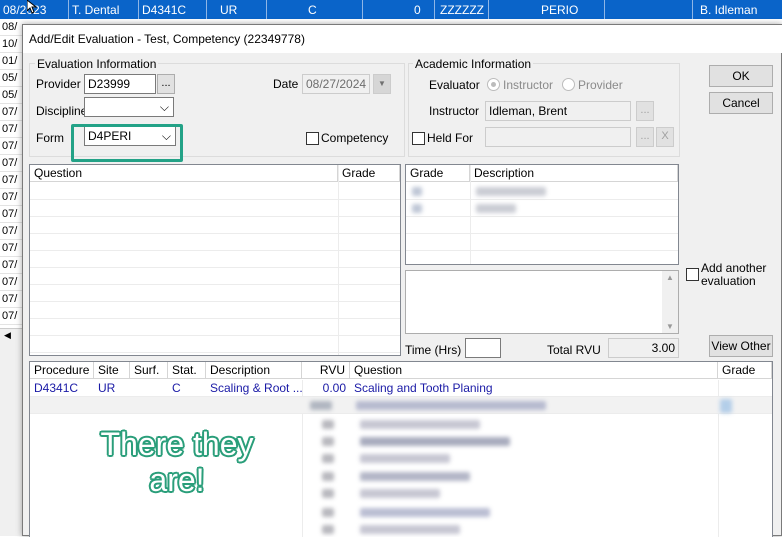 The image size is (782, 537). What do you see at coordinates (187, 370) in the screenshot?
I see `stat-column-header: Stat.` at bounding box center [187, 370].